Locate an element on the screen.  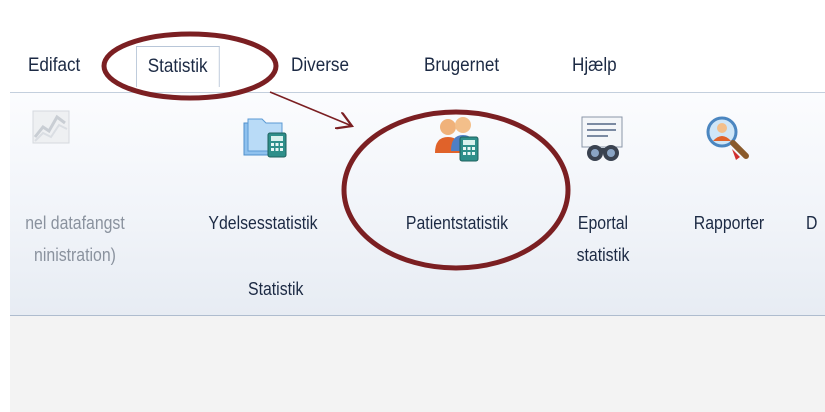
button-label: Rapporter is located at coordinates (729, 223).